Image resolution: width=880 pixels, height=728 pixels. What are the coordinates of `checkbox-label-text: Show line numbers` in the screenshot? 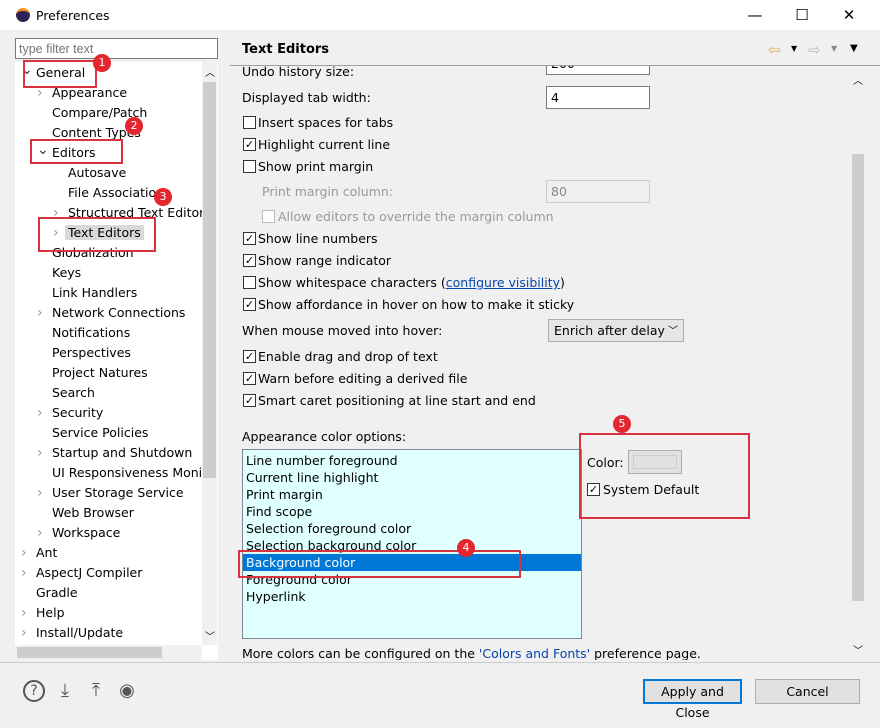 It's located at (318, 238).